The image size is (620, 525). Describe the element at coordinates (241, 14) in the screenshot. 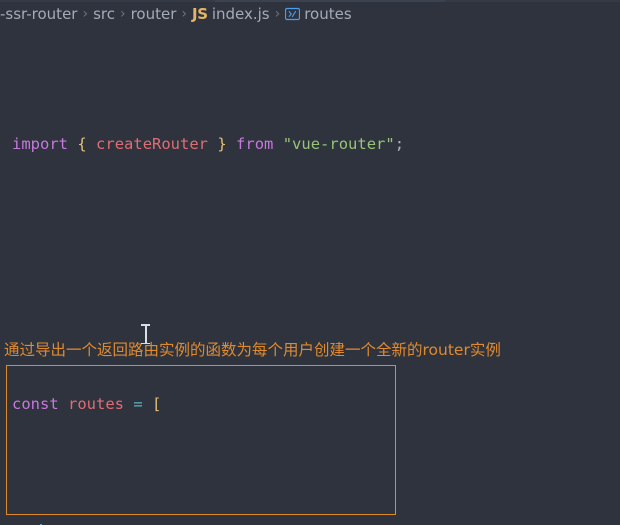

I see `breadcrumb-item-file: index.js` at that location.